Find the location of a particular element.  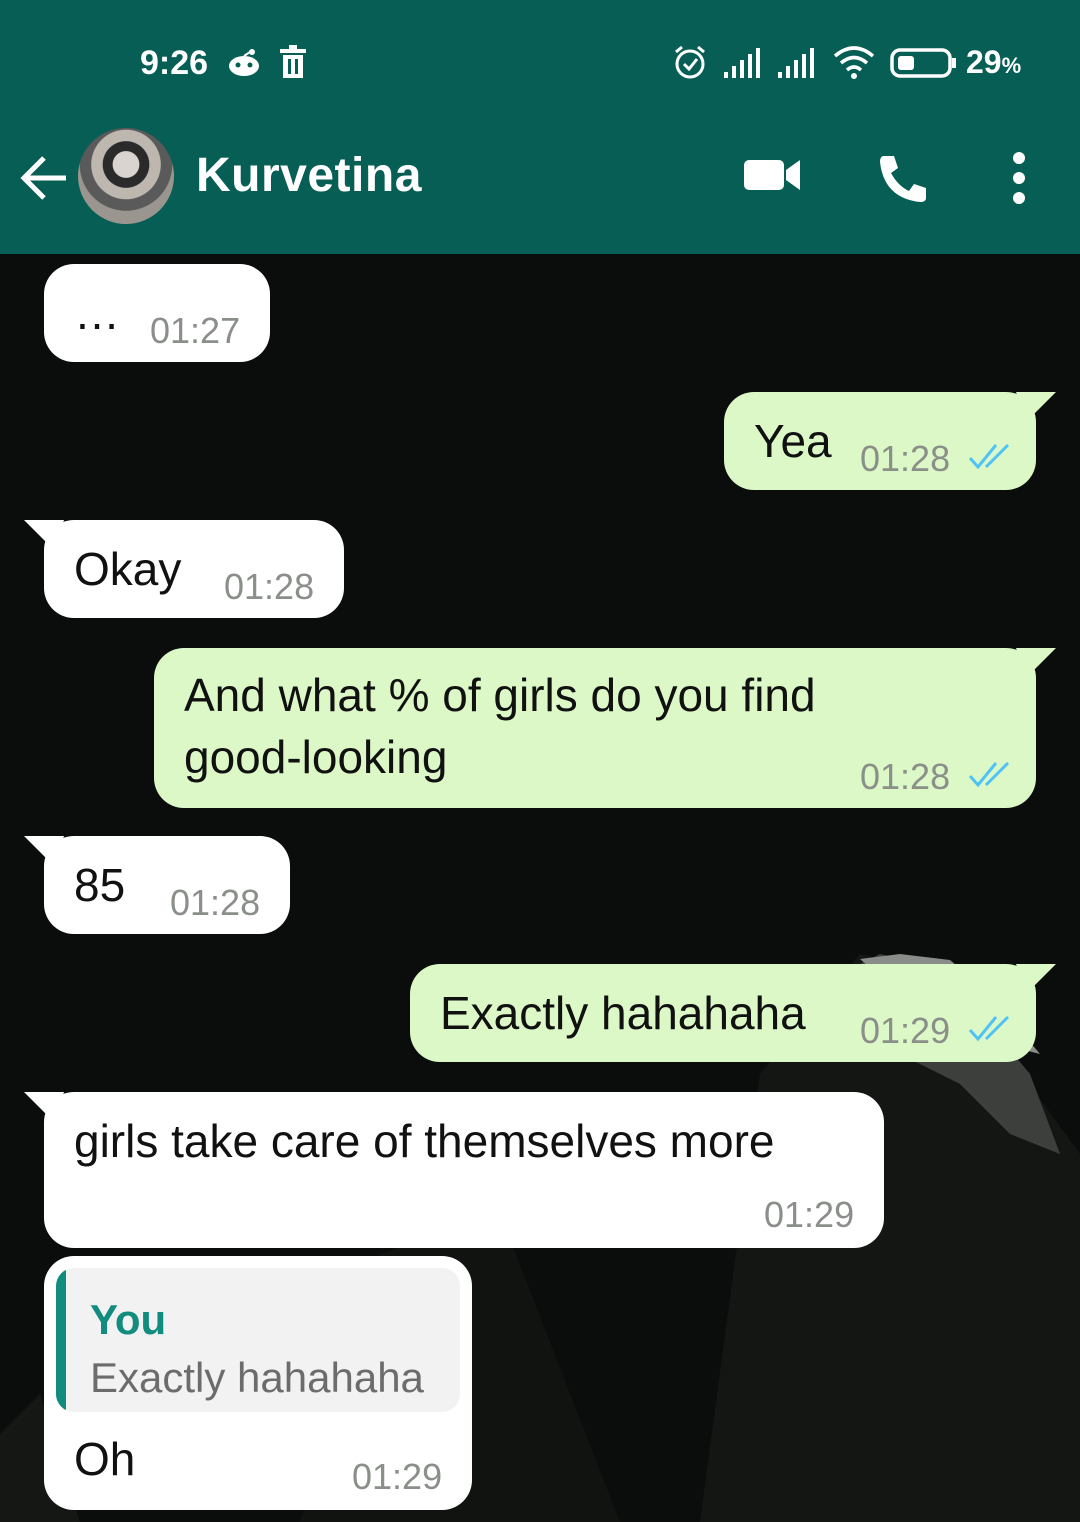

message-bubble-outgoing: Yea 01:28 is located at coordinates (880, 441).